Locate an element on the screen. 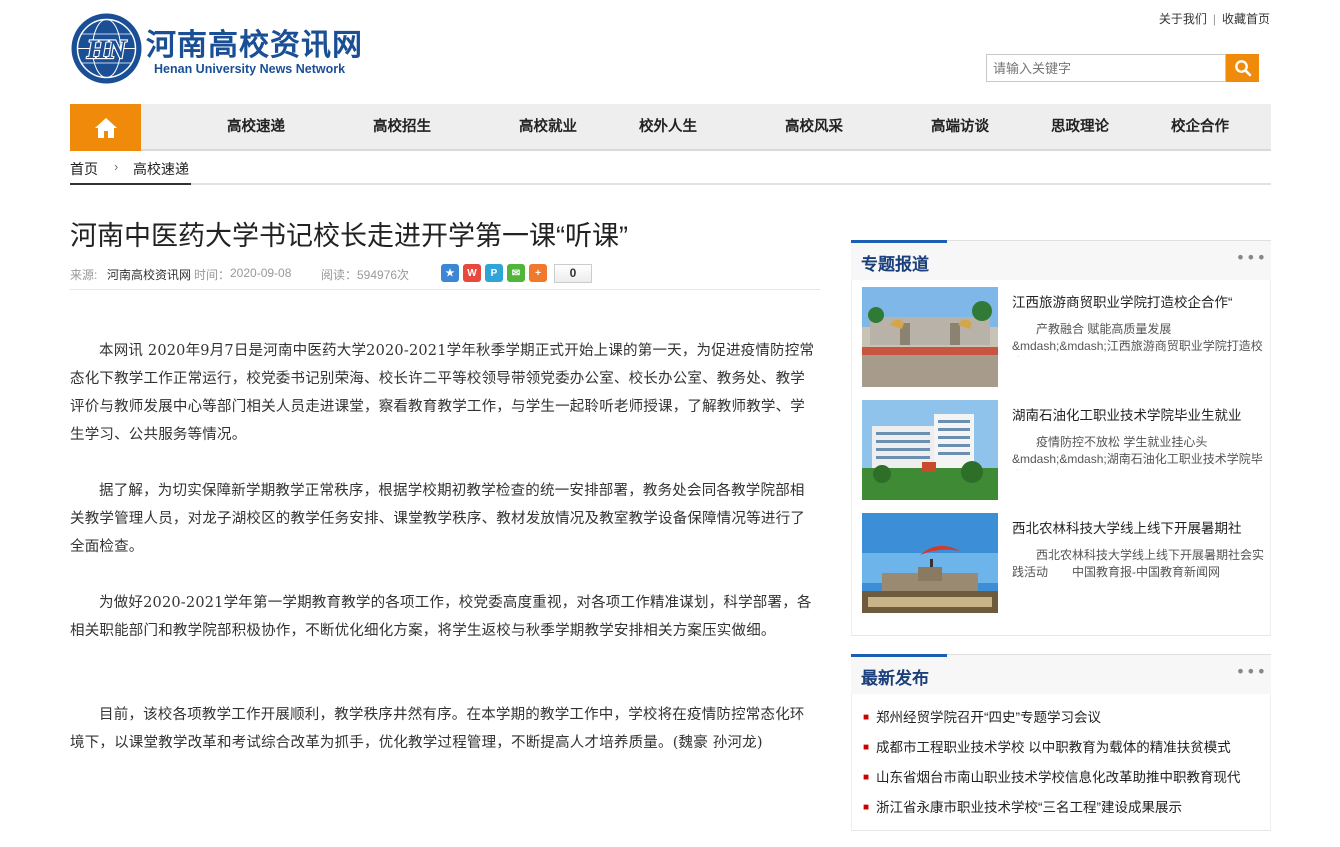 The height and width of the screenshot is (847, 1340). favorite-link: 收藏首页 is located at coordinates (1246, 19).